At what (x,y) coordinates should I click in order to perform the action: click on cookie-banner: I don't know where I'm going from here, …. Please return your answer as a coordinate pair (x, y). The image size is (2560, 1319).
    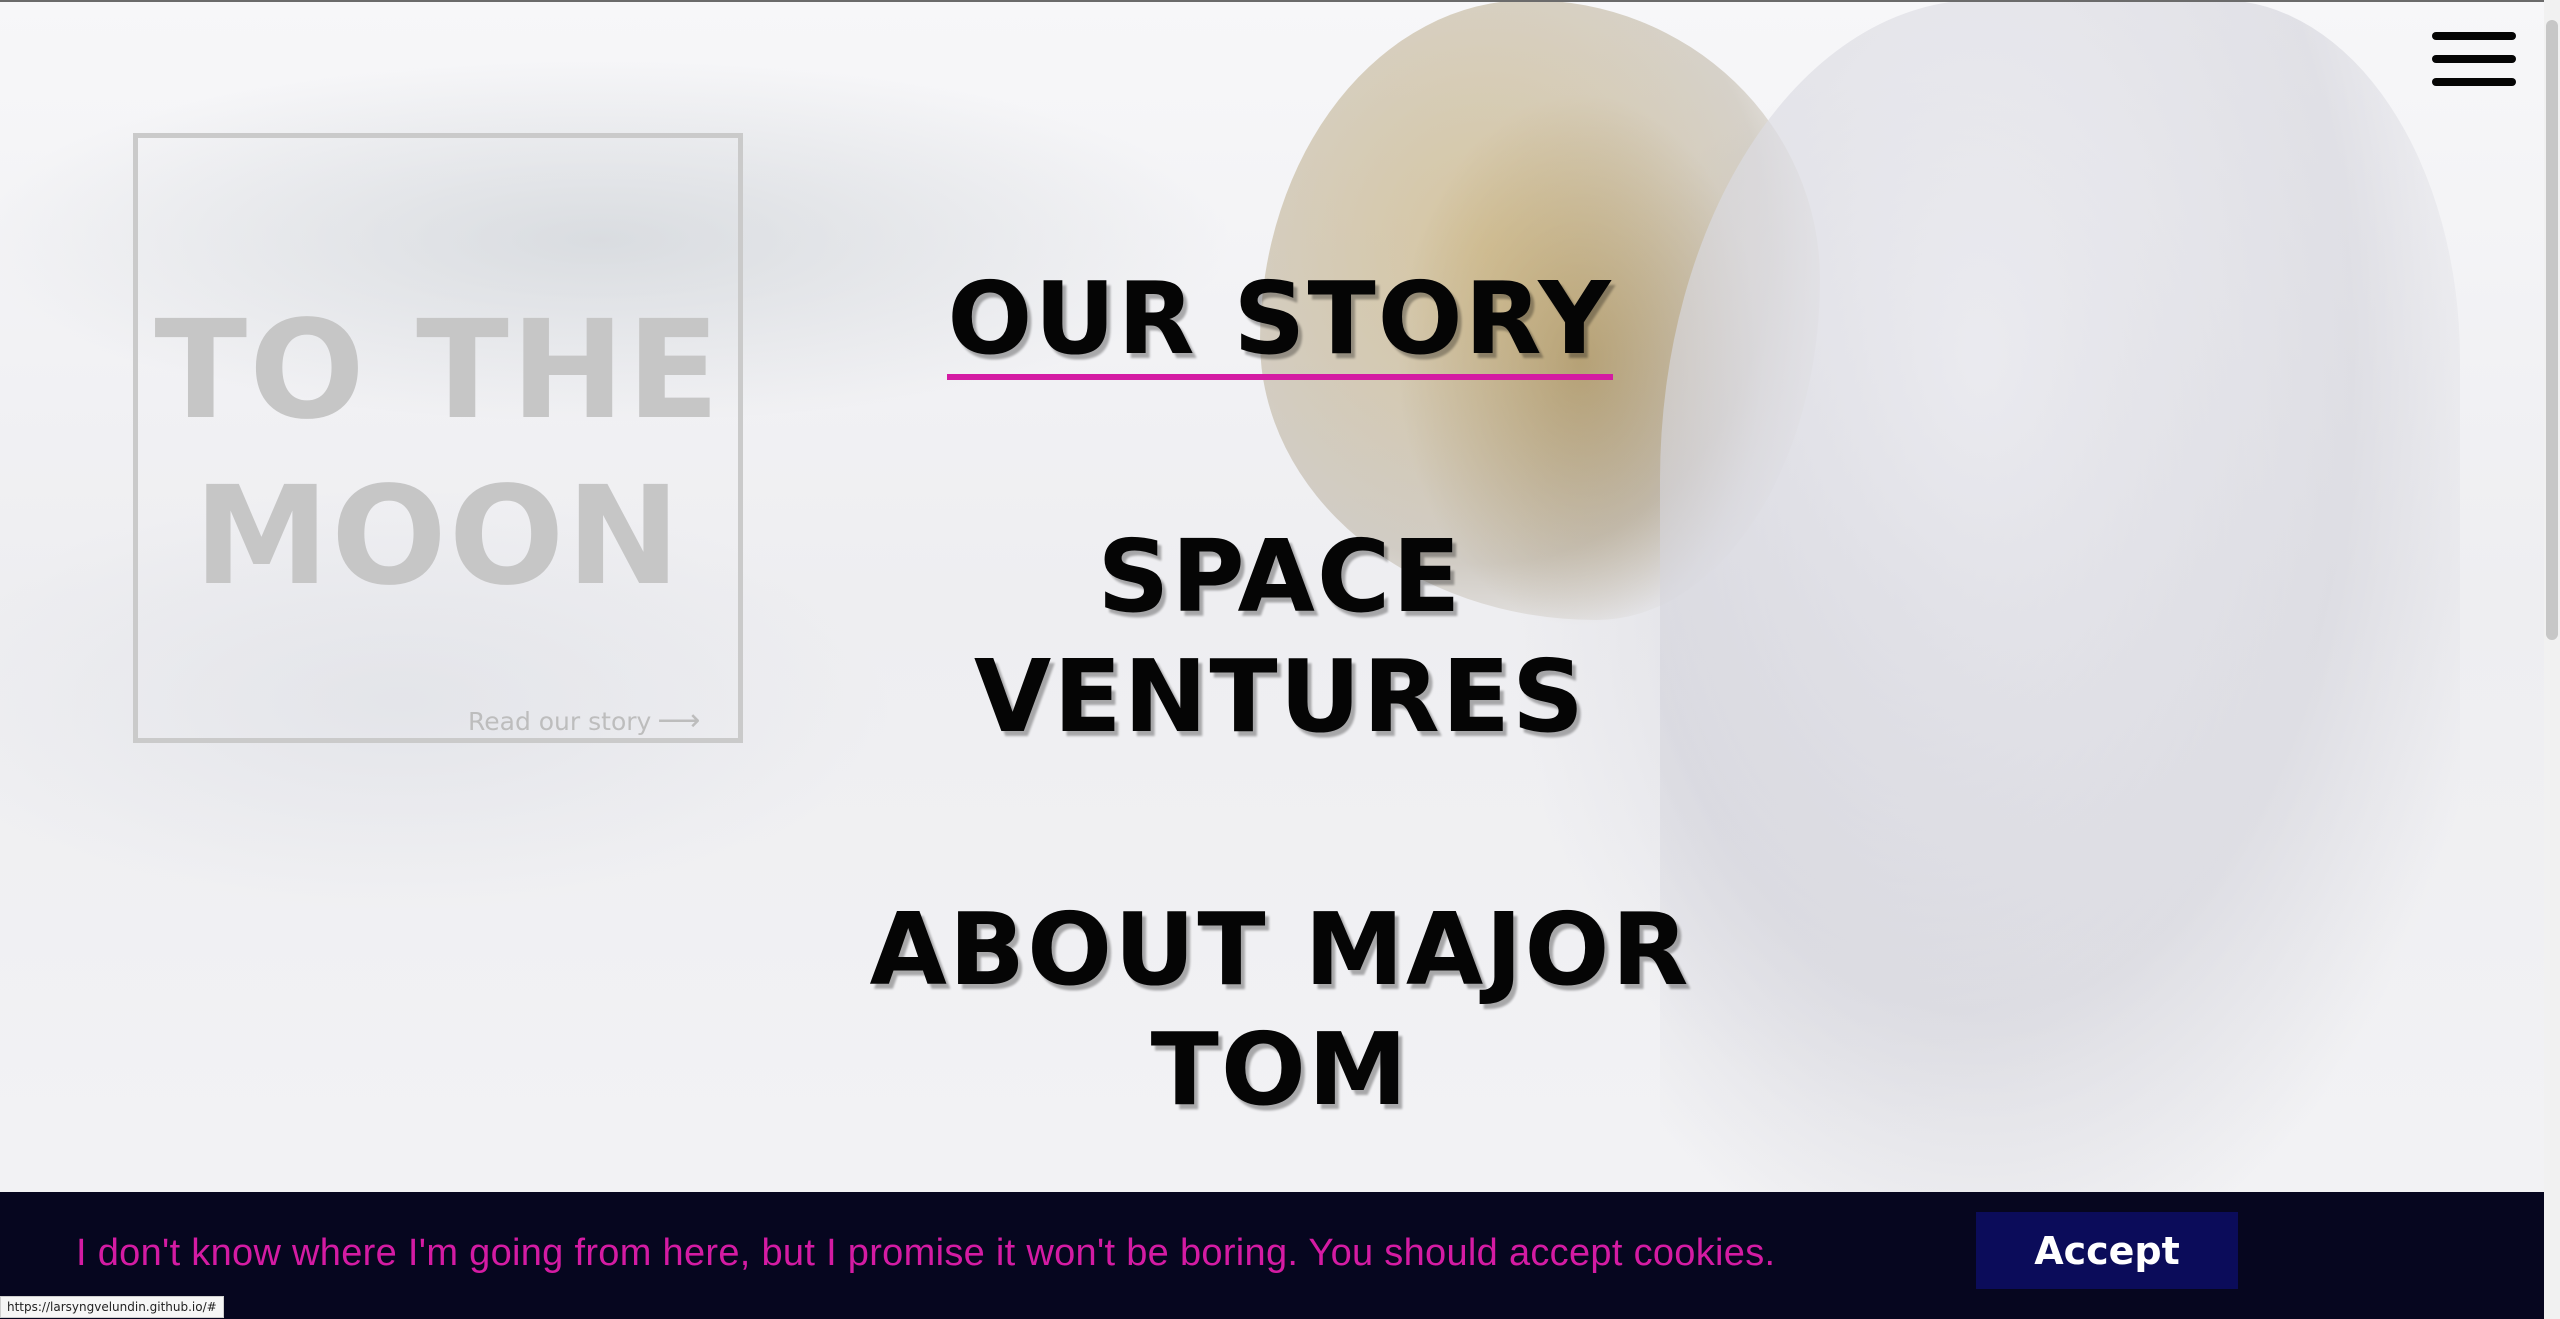
    Looking at the image, I should click on (1272, 1255).